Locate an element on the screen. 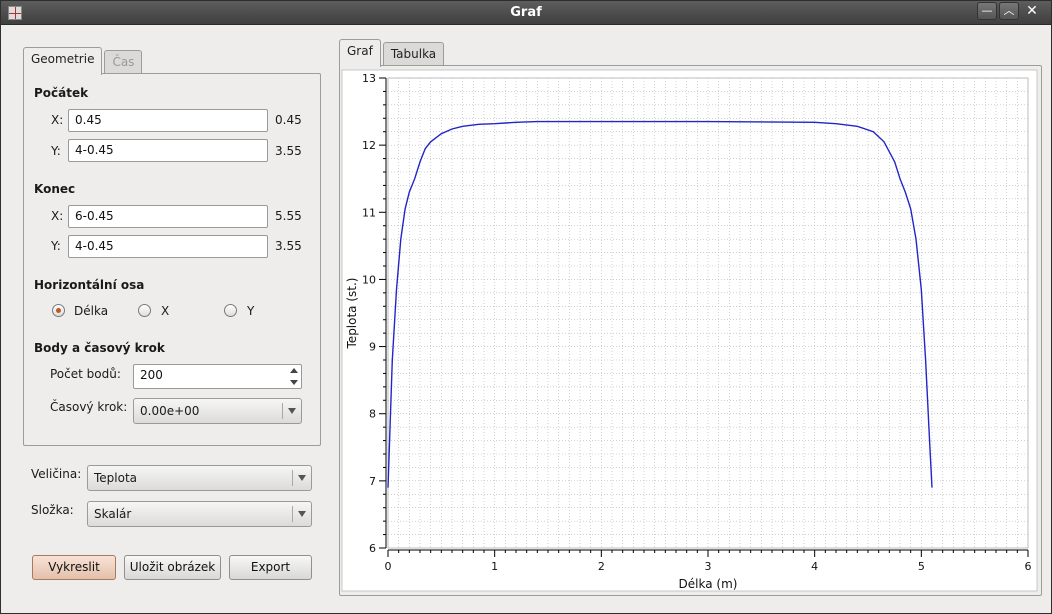  spin-up-icon is located at coordinates (294, 370).